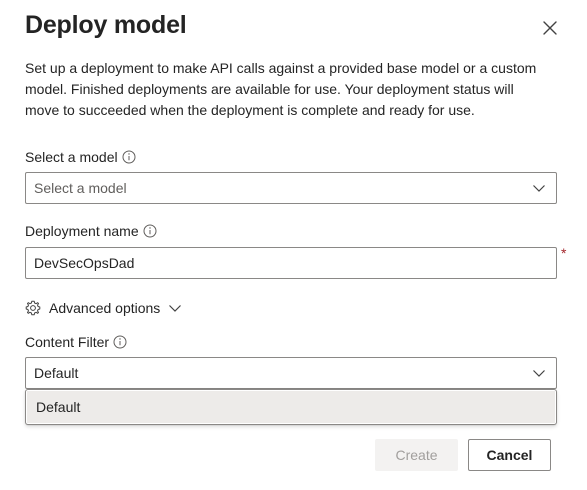 This screenshot has width=587, height=490. Describe the element at coordinates (56, 373) in the screenshot. I see `content-filter-value: Default` at that location.